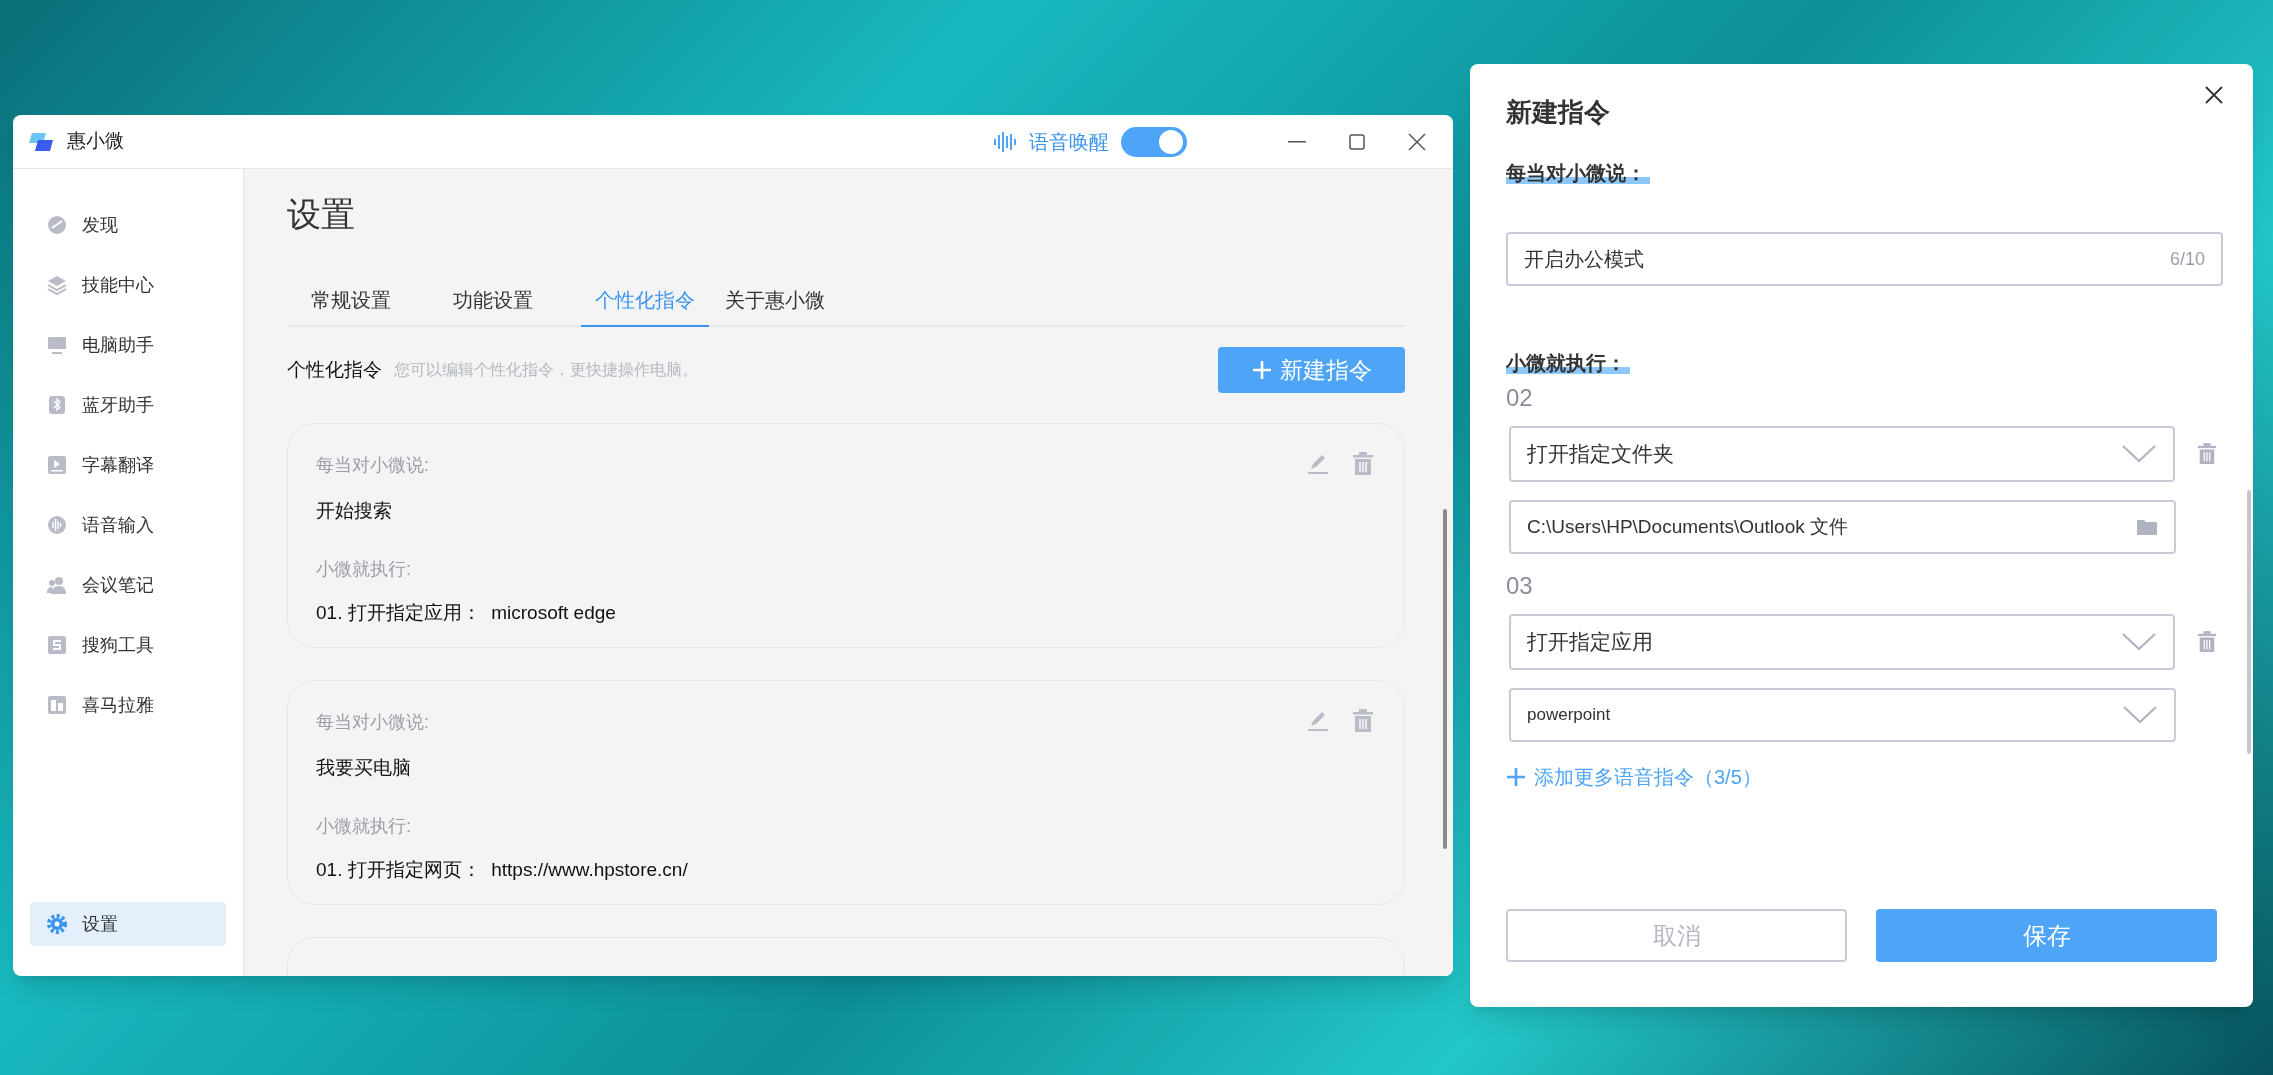 This screenshot has height=1075, width=2273. I want to click on tab: 关于惠小微, so click(775, 306).